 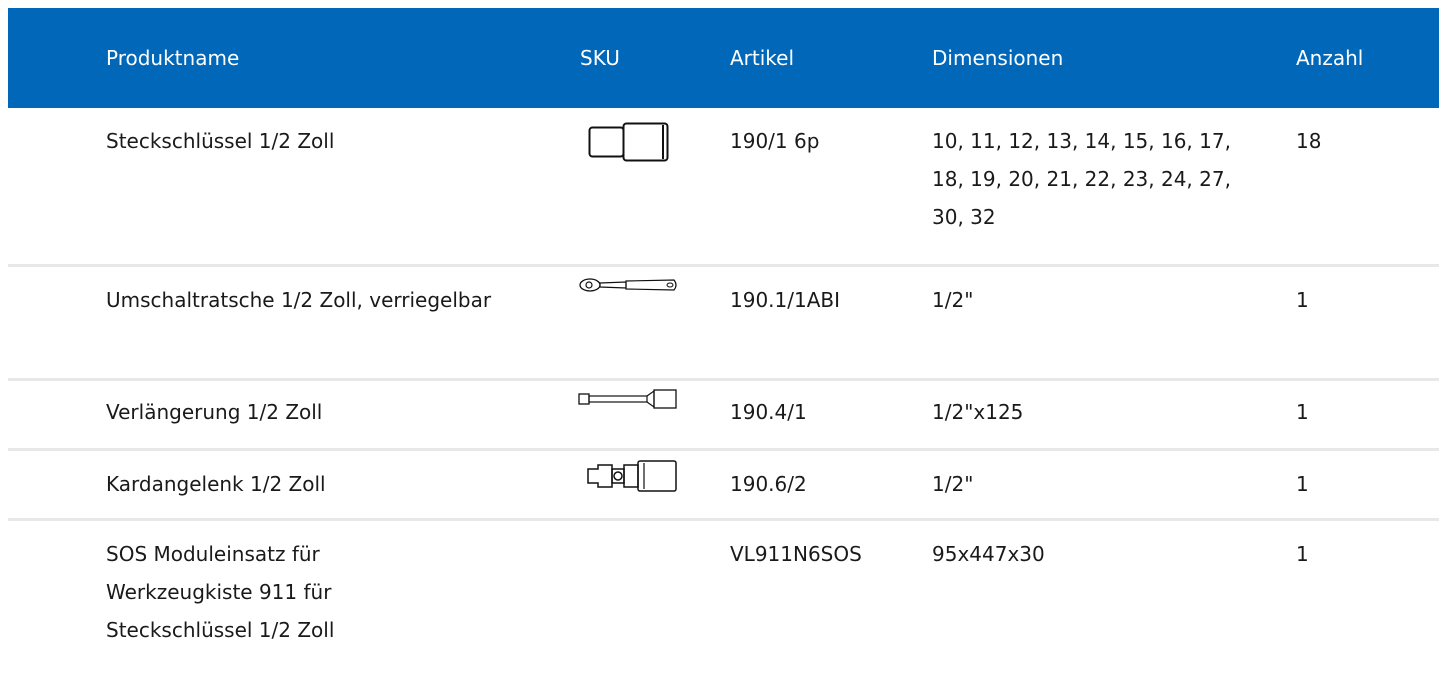 What do you see at coordinates (632, 476) in the screenshot?
I see `universal-joint-icon` at bounding box center [632, 476].